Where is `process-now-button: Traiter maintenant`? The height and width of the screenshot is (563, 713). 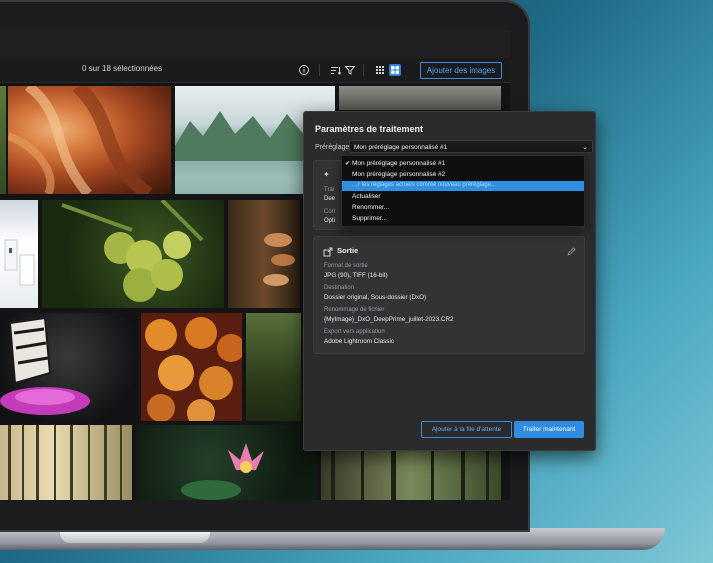
process-now-button: Traiter maintenant is located at coordinates (549, 429).